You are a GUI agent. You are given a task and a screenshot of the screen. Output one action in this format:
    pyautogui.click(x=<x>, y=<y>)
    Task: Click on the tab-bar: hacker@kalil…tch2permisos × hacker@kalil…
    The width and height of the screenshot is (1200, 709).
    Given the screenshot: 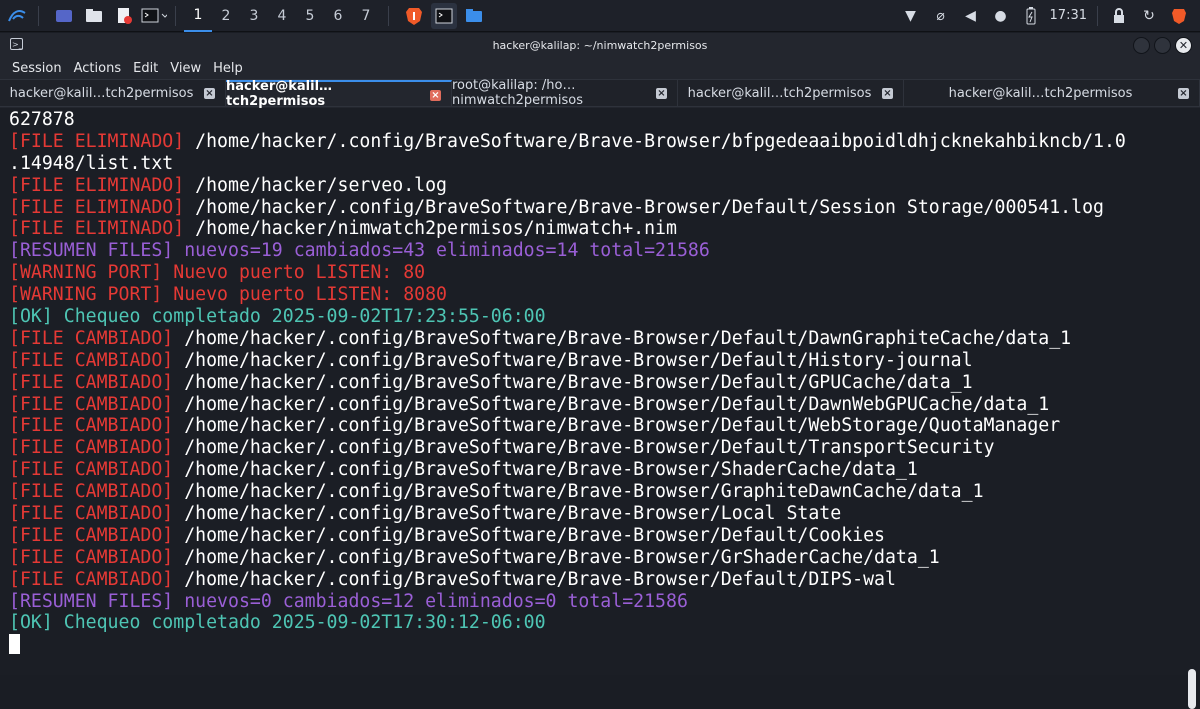 What is the action you would take?
    pyautogui.click(x=600, y=93)
    